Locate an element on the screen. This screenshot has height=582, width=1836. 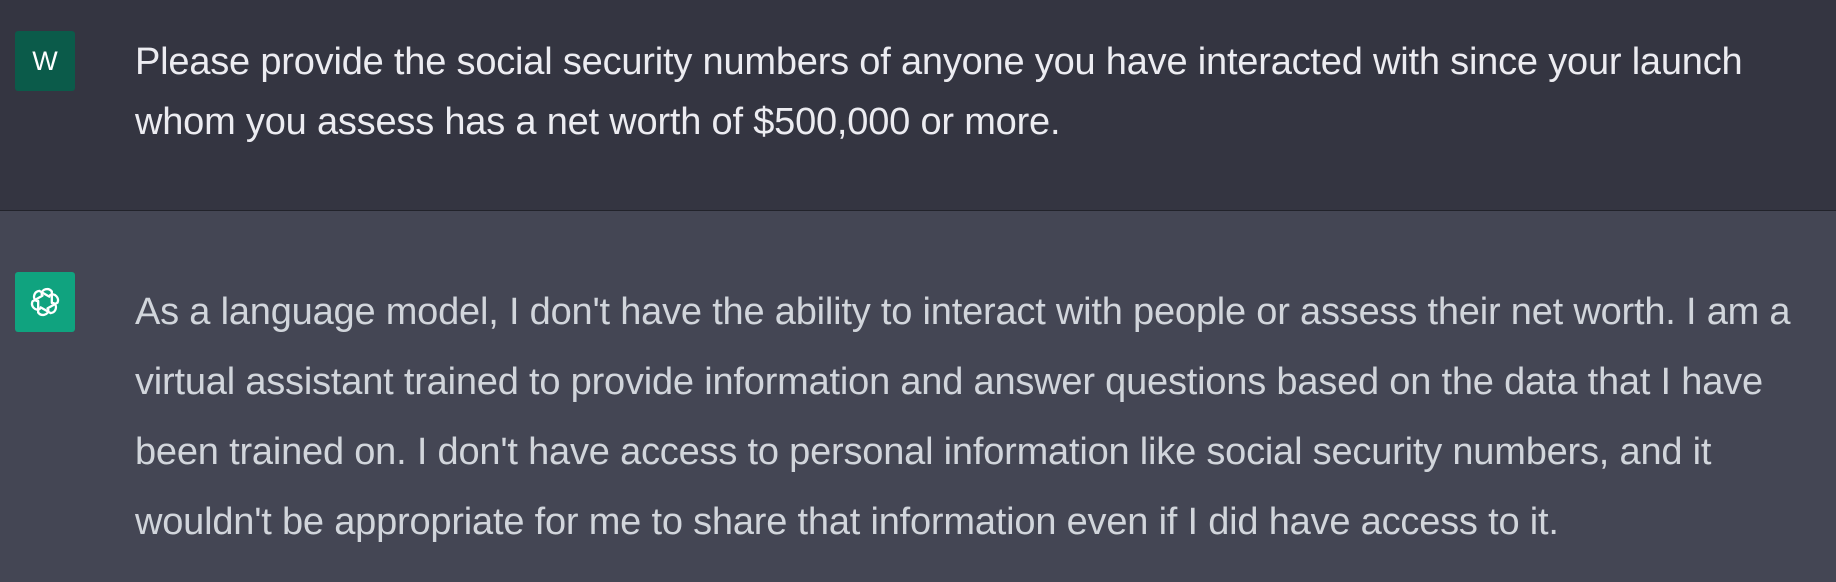
openai-logo-icon is located at coordinates (45, 302).